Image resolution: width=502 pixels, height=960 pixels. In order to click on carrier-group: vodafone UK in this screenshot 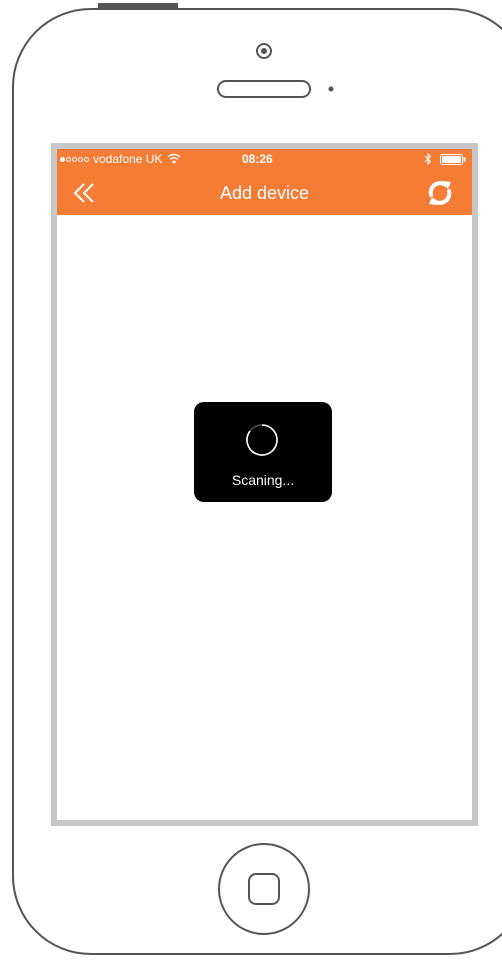, I will do `click(120, 159)`.